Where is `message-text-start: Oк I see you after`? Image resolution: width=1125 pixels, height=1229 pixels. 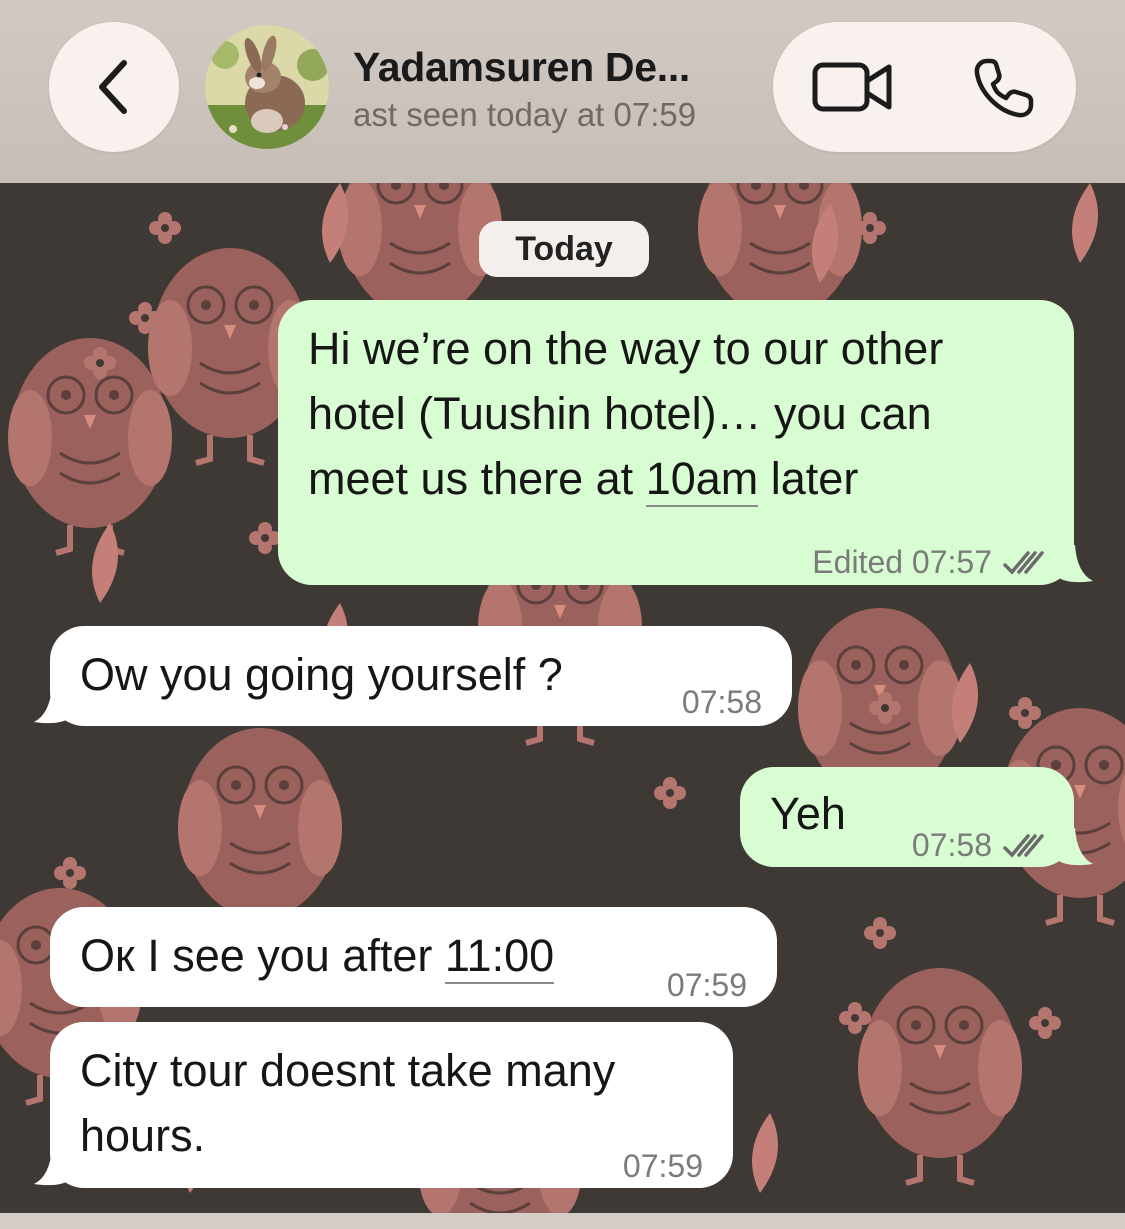
message-text-start: Oк I see you after is located at coordinates (262, 955).